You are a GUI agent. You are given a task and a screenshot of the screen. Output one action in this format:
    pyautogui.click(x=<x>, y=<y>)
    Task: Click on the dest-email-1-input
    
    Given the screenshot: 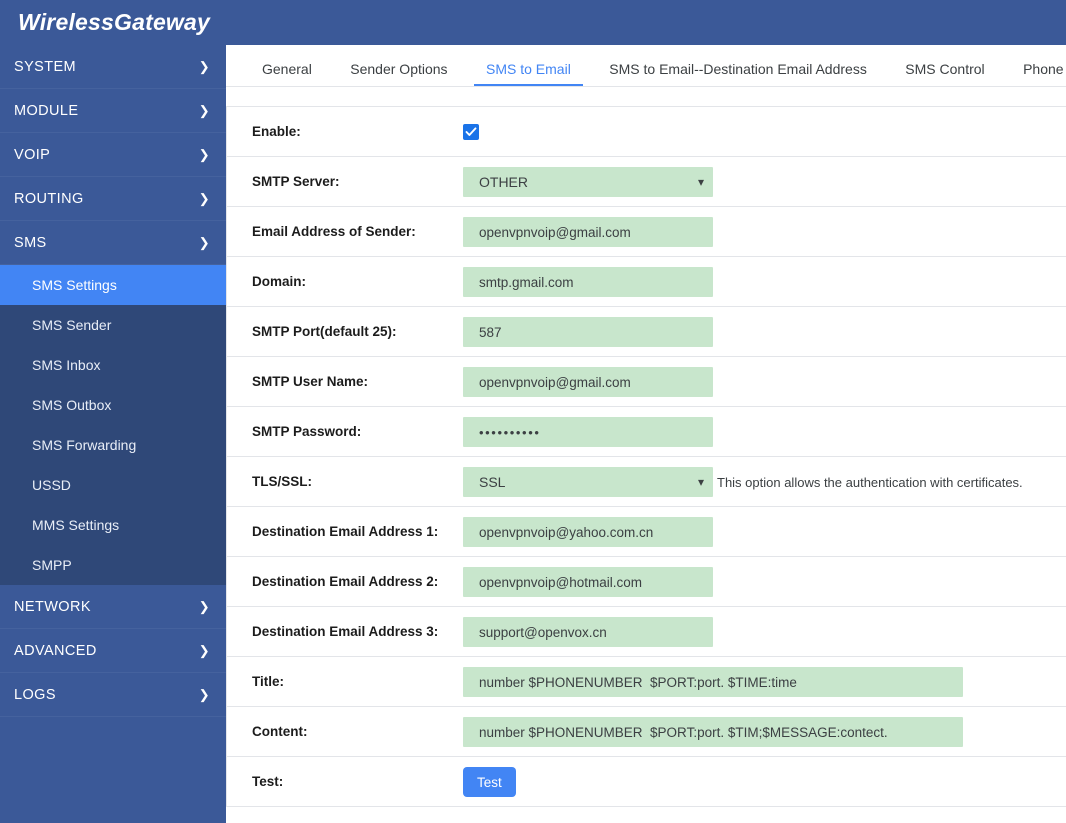 What is the action you would take?
    pyautogui.click(x=588, y=532)
    